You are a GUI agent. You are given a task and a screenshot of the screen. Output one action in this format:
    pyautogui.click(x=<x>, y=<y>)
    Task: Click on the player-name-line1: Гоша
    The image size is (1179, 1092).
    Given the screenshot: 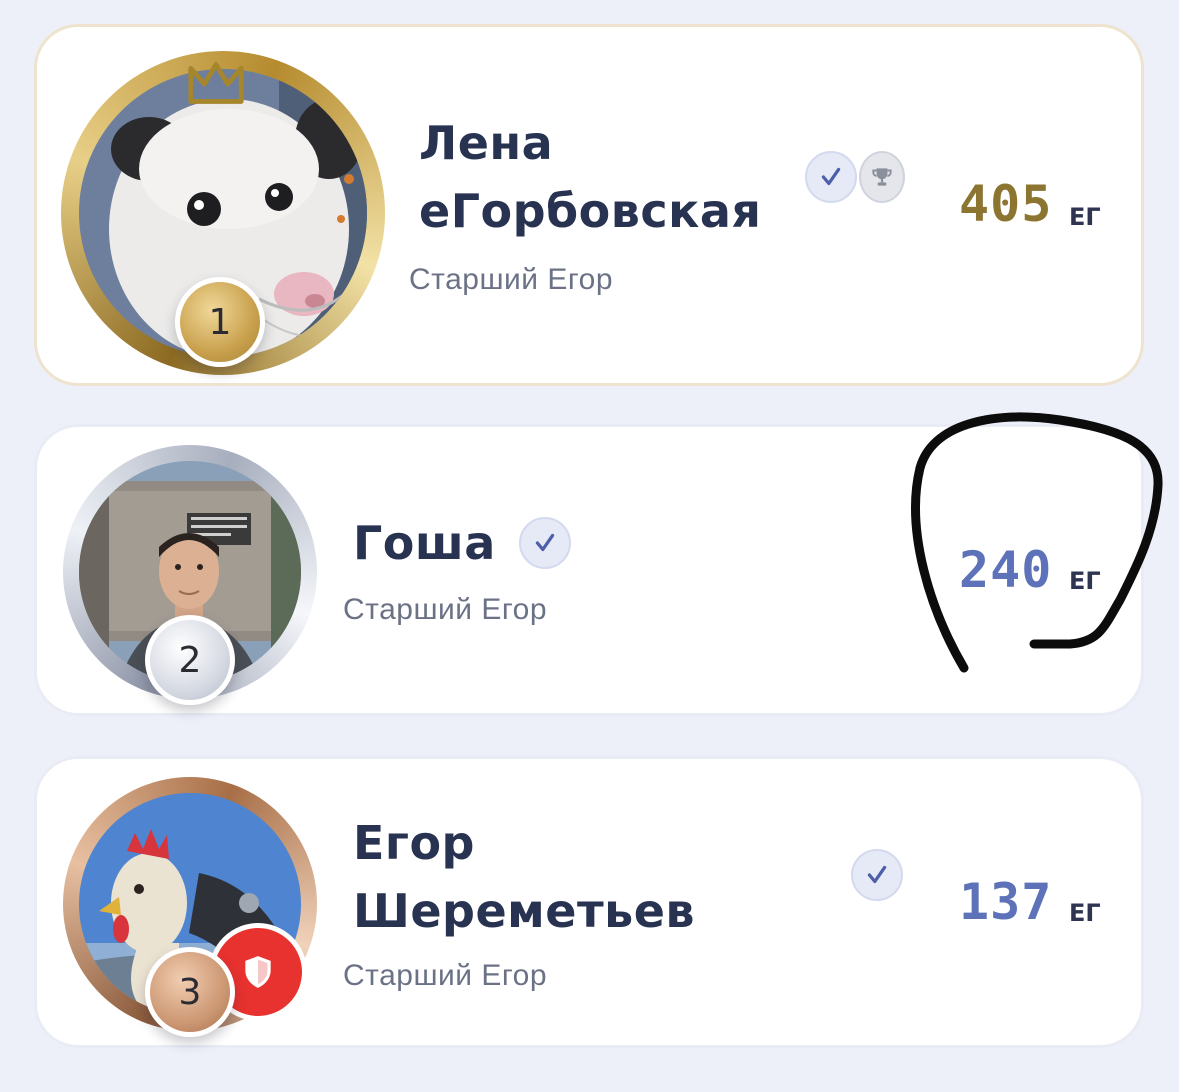 What is the action you would take?
    pyautogui.click(x=424, y=543)
    